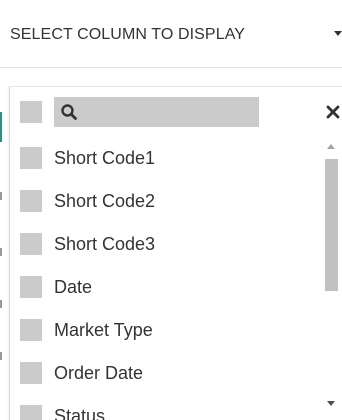 The width and height of the screenshot is (342, 420). I want to click on list-item-short-code1: Short Code1, so click(170, 158).